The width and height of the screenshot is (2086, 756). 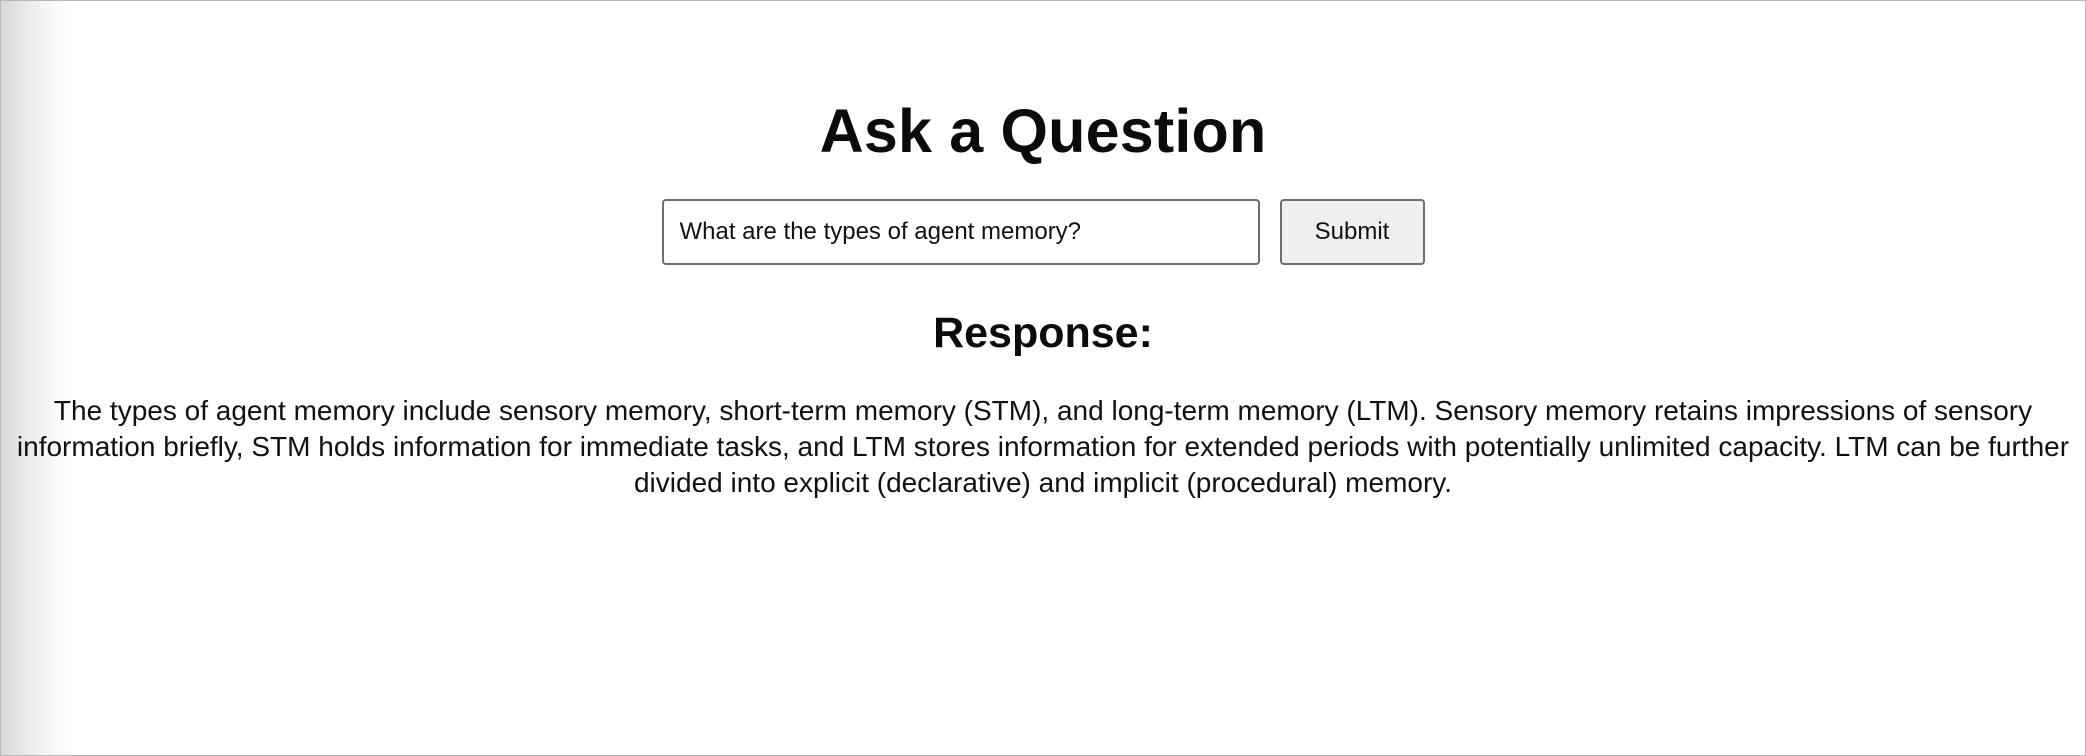 I want to click on page-title: Ask a Question, so click(x=1043, y=131).